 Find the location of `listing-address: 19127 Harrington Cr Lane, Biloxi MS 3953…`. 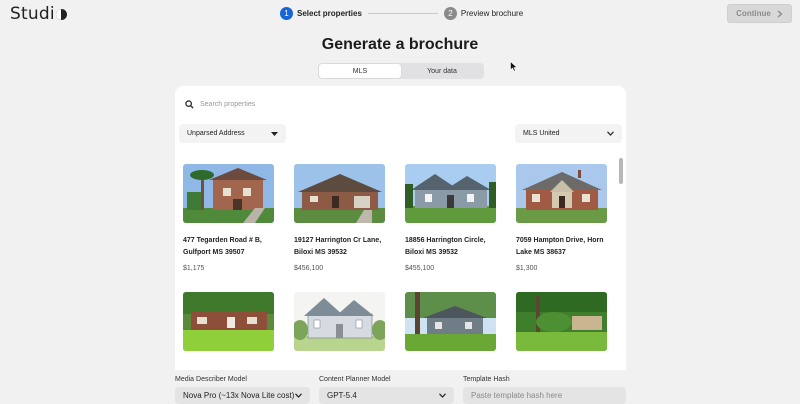

listing-address: 19127 Harrington Cr Lane, Biloxi MS 3953… is located at coordinates (338, 246).